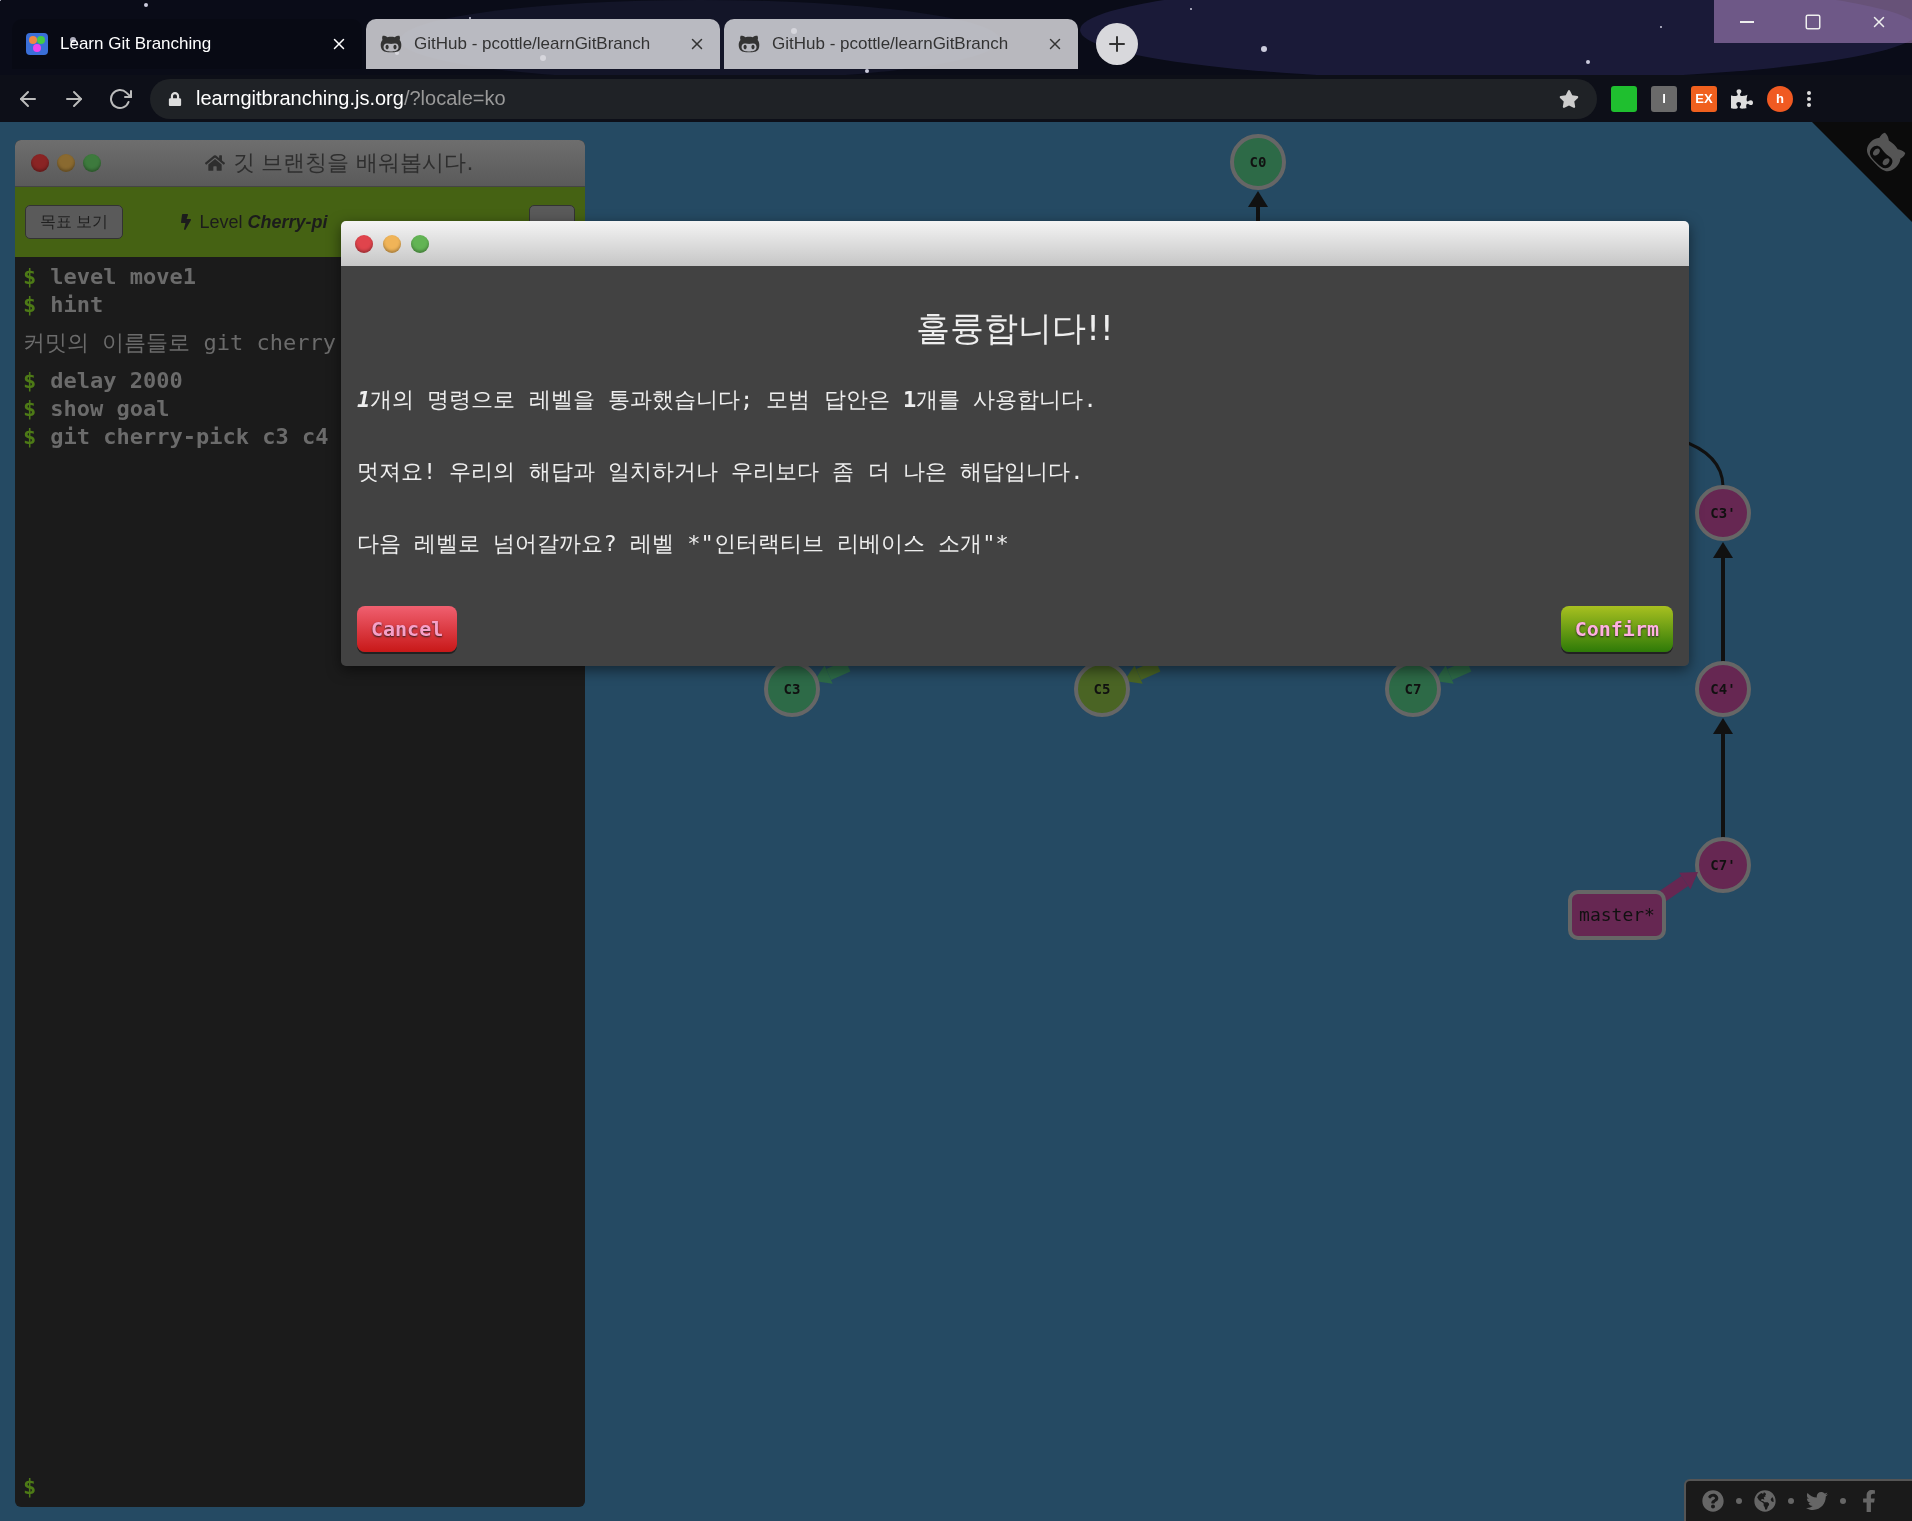 The image size is (1912, 1521). Describe the element at coordinates (1780, 98) in the screenshot. I see `profile-avatar: h` at that location.